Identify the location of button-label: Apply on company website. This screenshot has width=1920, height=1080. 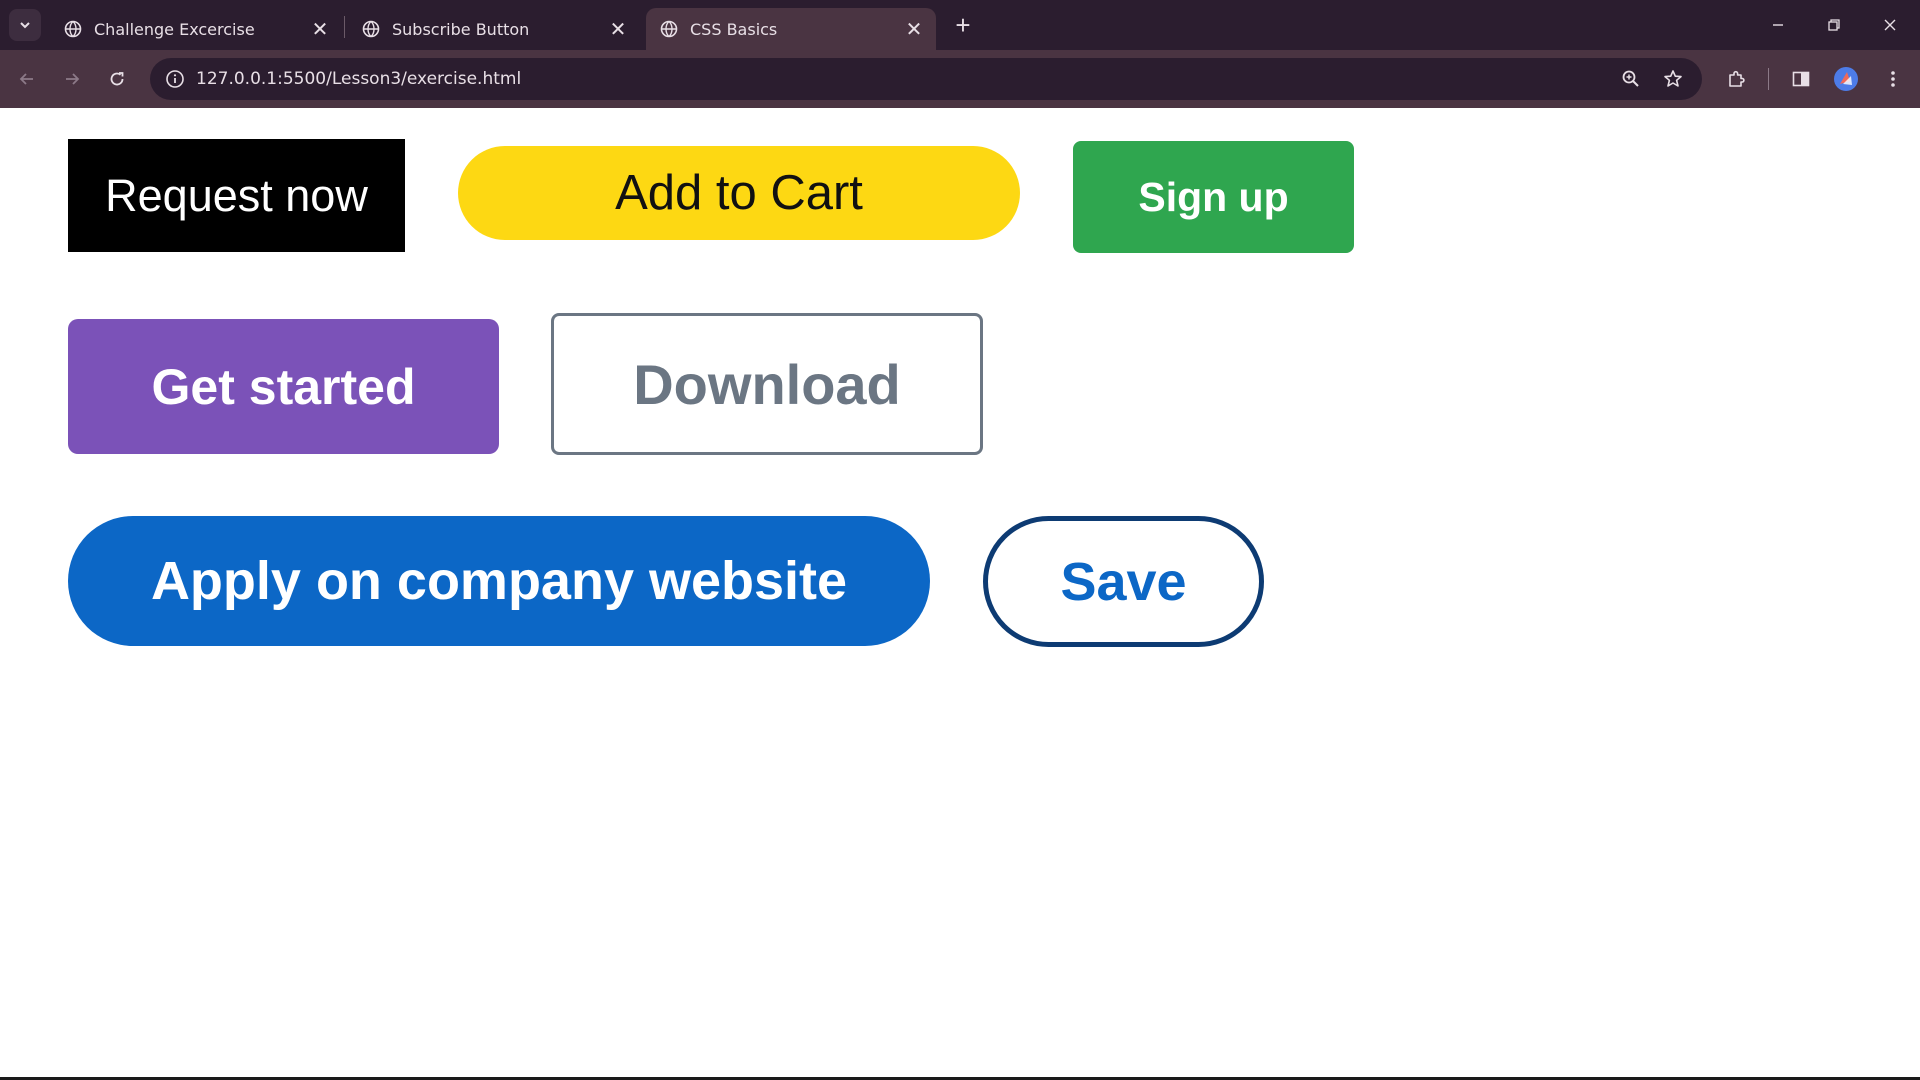
(499, 581).